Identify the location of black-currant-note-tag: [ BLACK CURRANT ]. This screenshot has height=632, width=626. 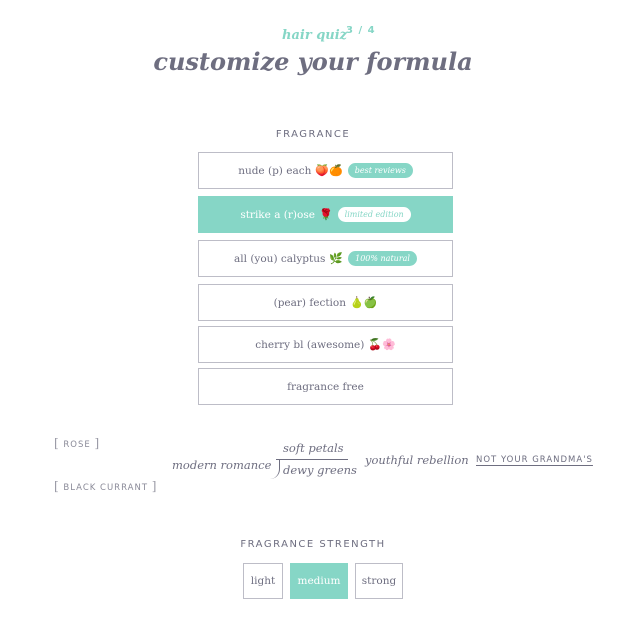
(106, 486).